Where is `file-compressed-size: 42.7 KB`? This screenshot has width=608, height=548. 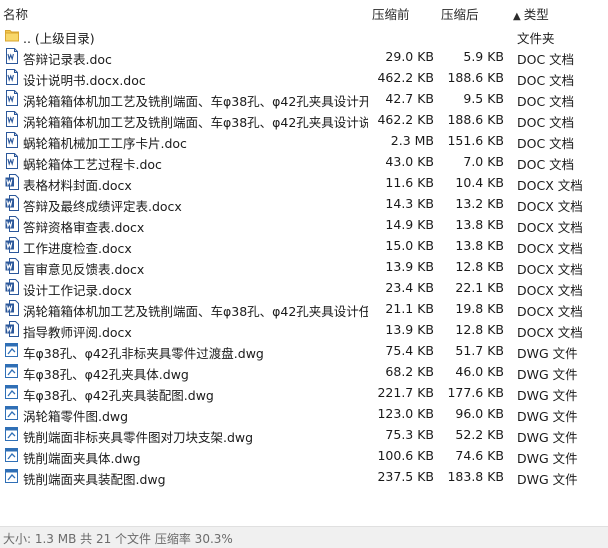 file-compressed-size: 42.7 KB is located at coordinates (409, 98).